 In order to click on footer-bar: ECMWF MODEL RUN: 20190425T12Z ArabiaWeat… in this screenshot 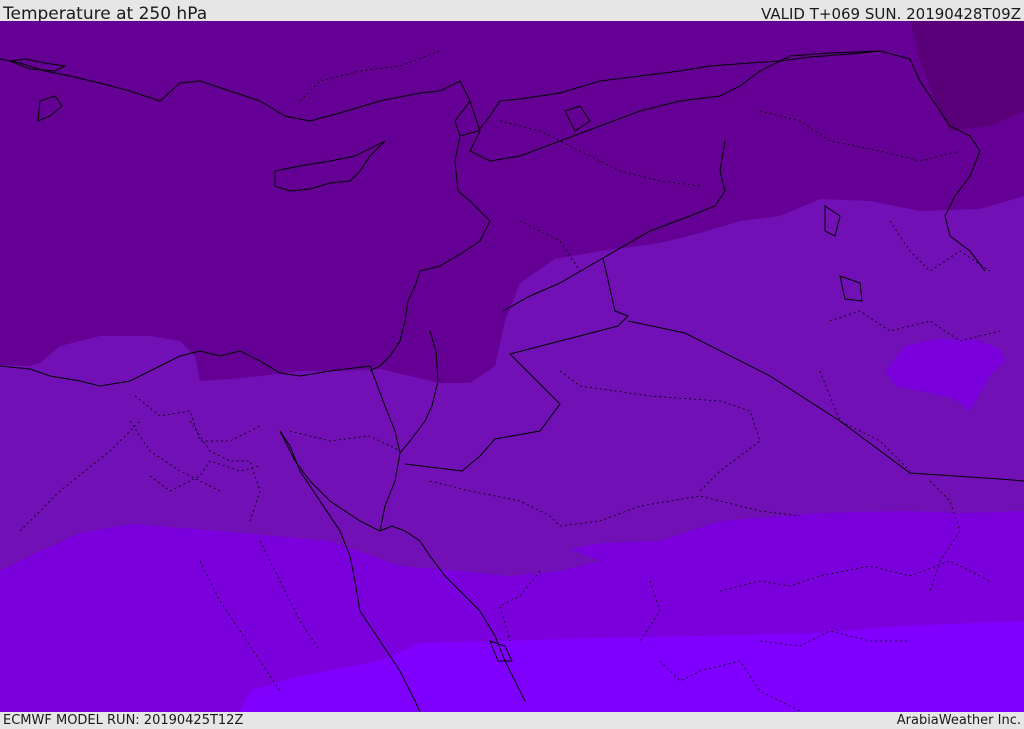, I will do `click(512, 720)`.